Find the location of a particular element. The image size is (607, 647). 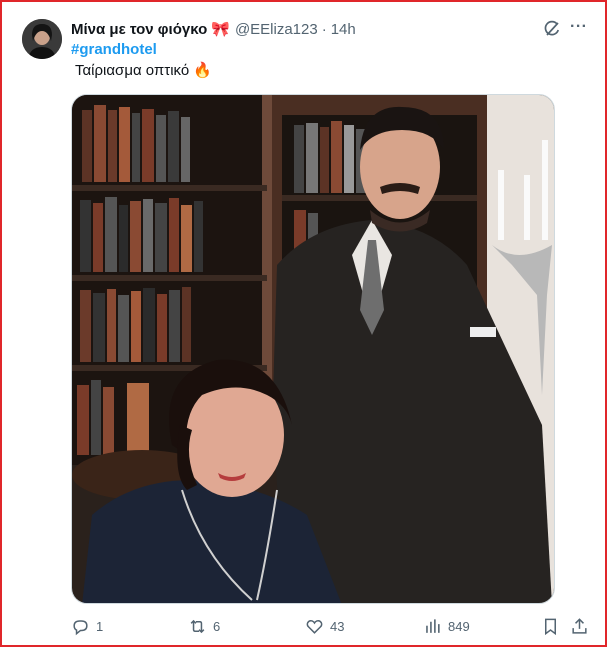

tweet-header: Μίνα με τον φιόγκο 🎀 @EEliza123 · 14h is located at coordinates (213, 29).